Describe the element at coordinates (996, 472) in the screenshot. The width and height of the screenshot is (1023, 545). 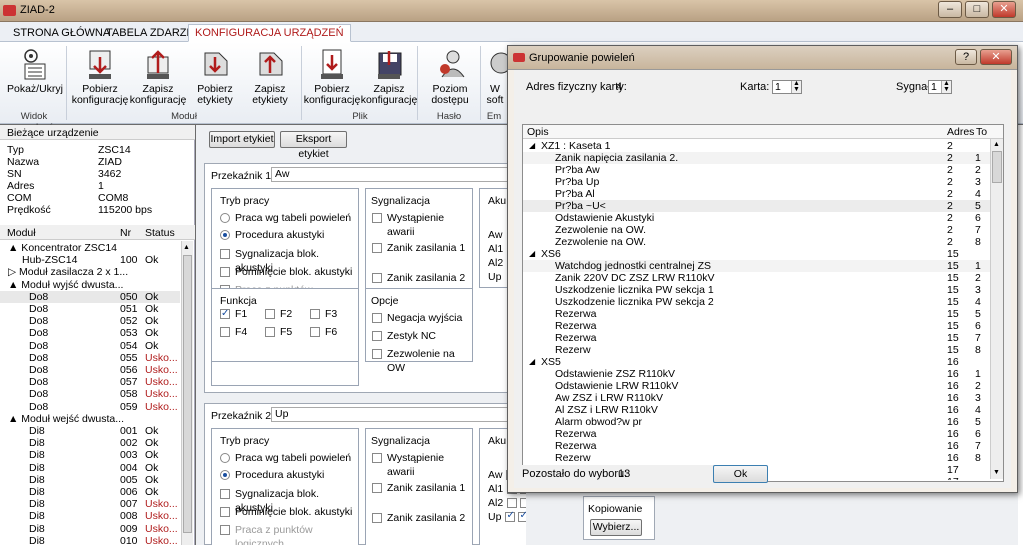
I see `scroll-down-icon: ▼` at that location.